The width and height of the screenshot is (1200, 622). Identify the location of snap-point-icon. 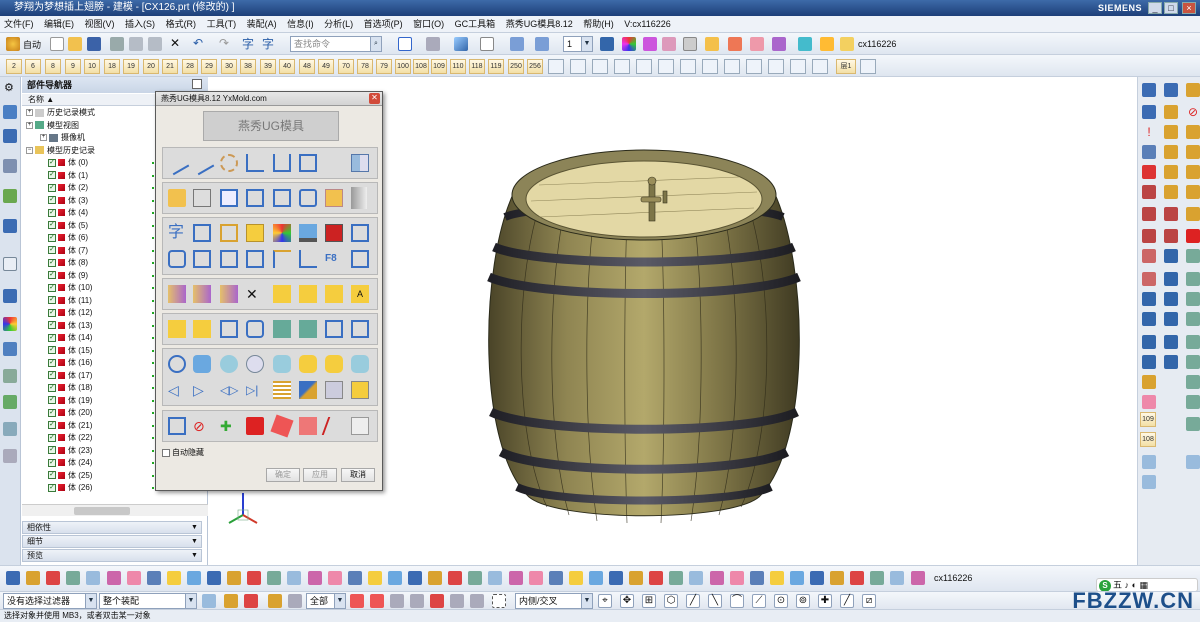
(231, 601).